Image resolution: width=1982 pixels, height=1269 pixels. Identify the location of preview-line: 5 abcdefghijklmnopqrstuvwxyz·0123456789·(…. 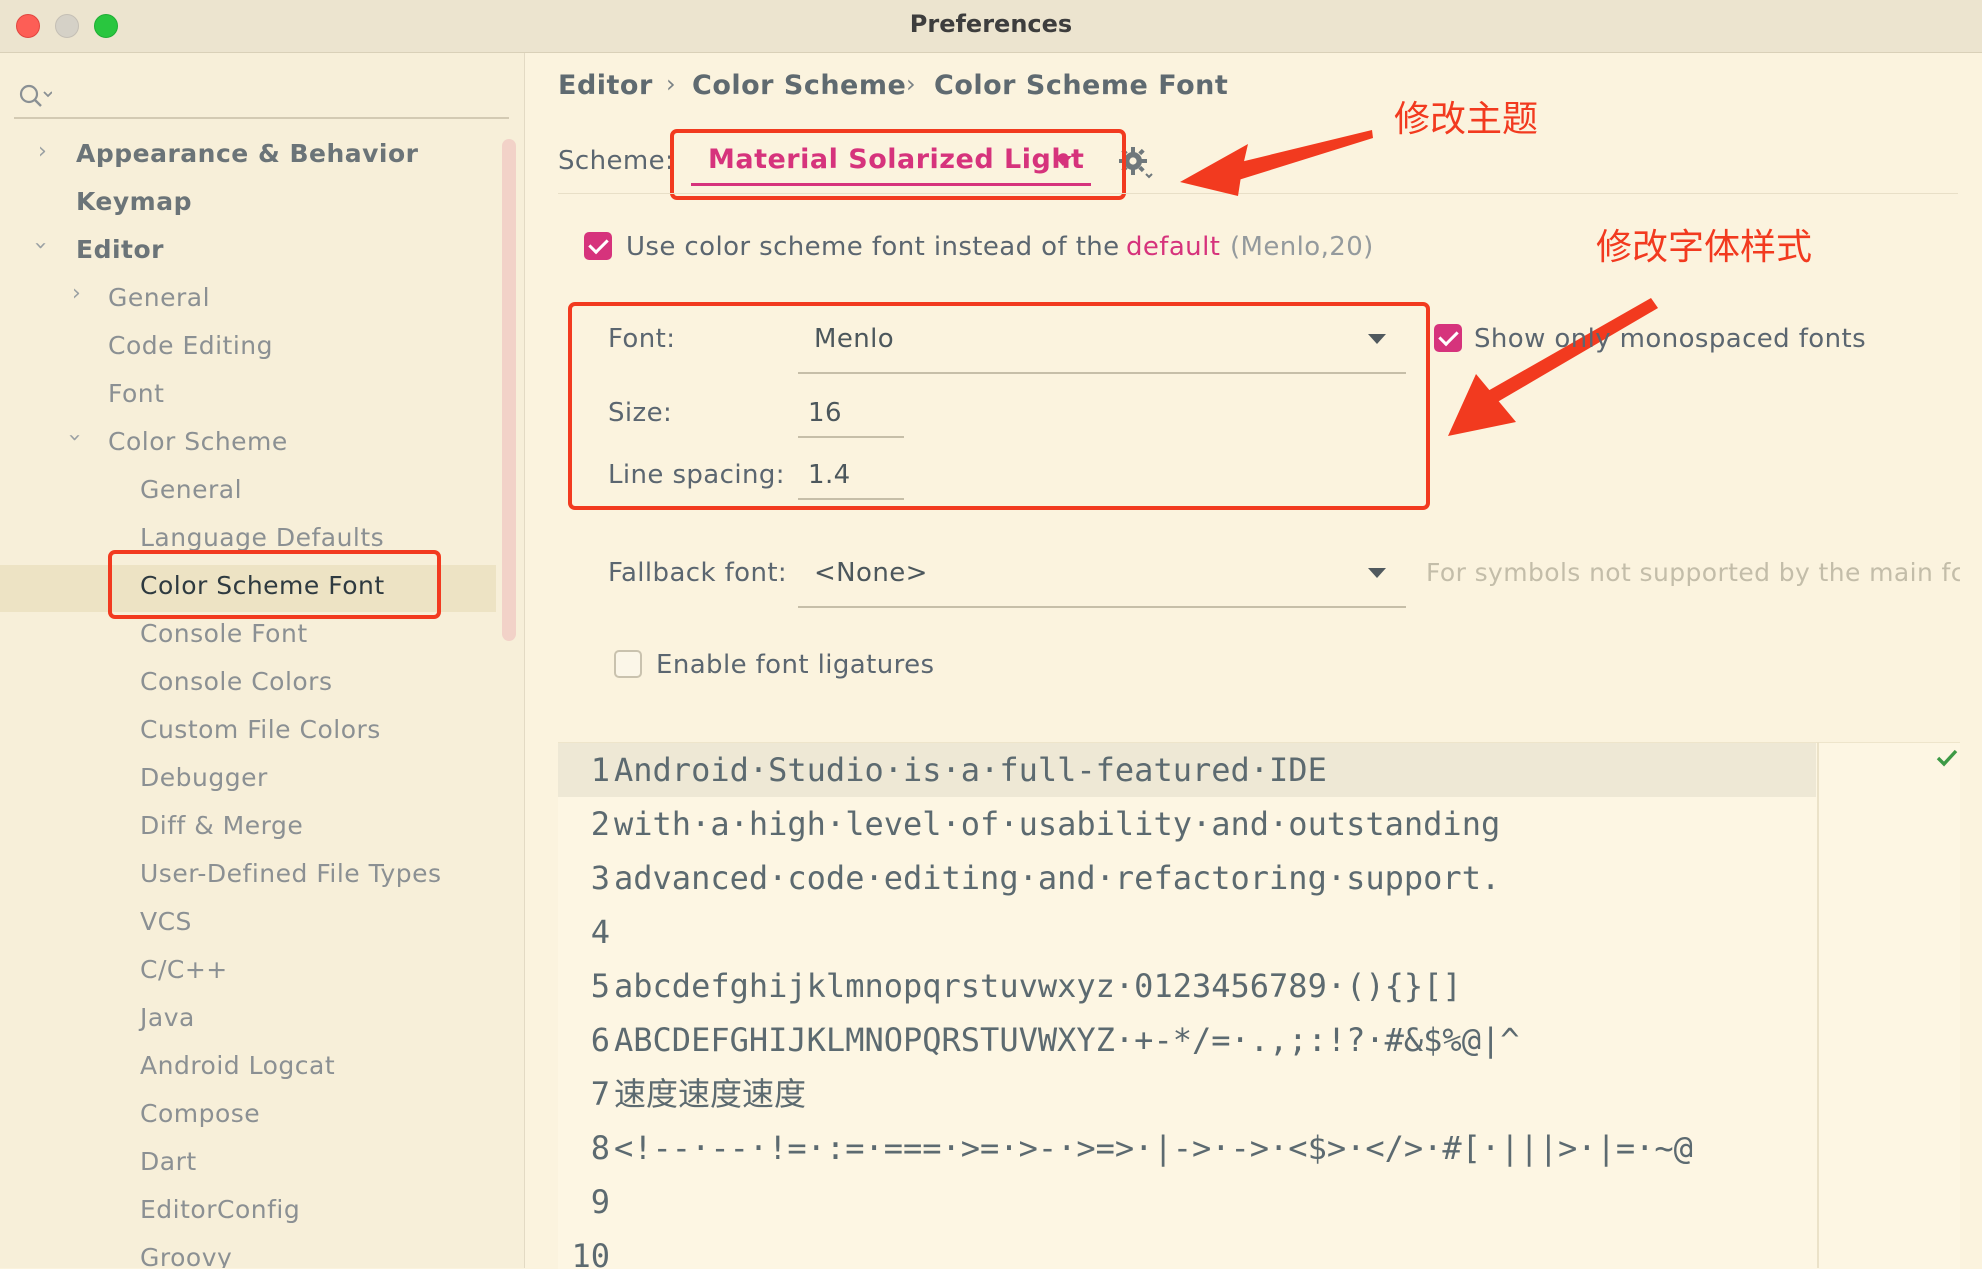
(1259, 986).